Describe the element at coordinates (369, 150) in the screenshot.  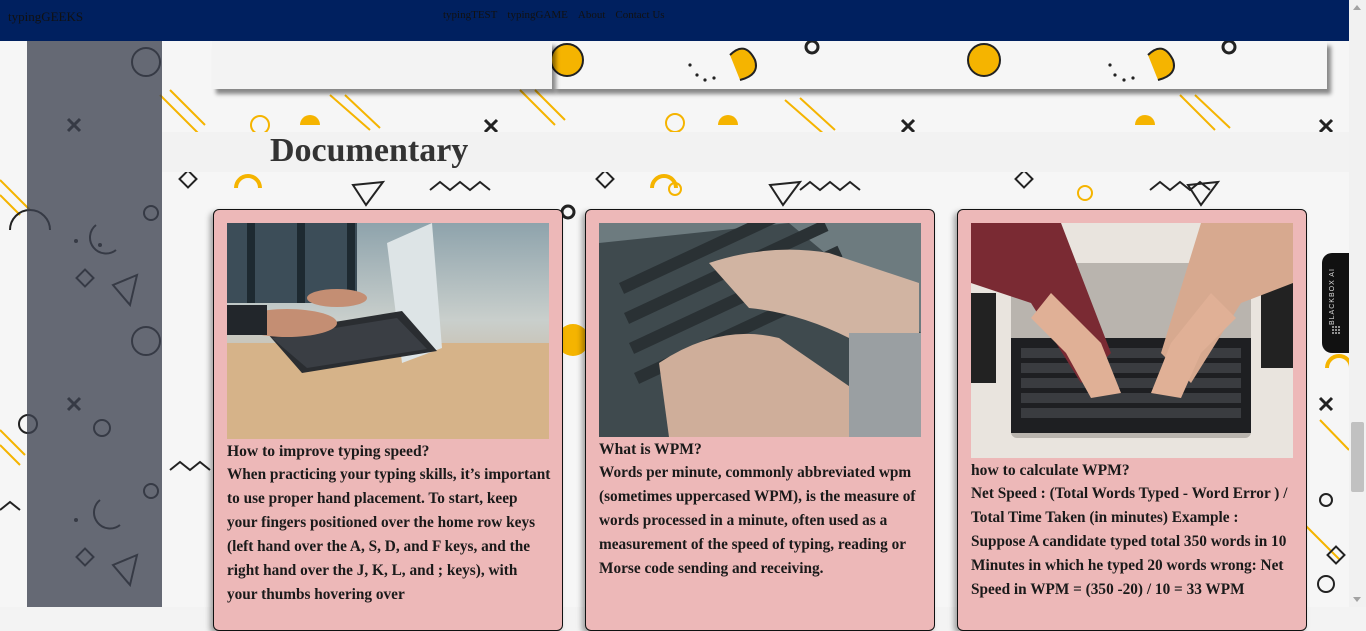
I see `section-title: Documentary` at that location.